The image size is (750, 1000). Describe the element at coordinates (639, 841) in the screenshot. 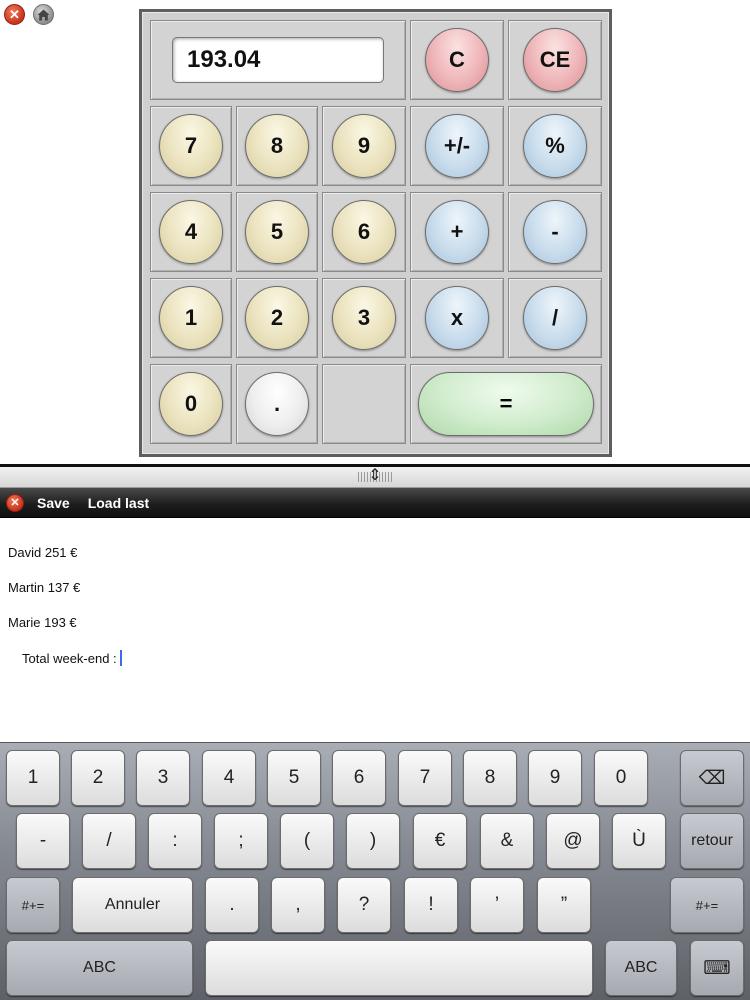

I see `key-u-grave: Ù` at that location.